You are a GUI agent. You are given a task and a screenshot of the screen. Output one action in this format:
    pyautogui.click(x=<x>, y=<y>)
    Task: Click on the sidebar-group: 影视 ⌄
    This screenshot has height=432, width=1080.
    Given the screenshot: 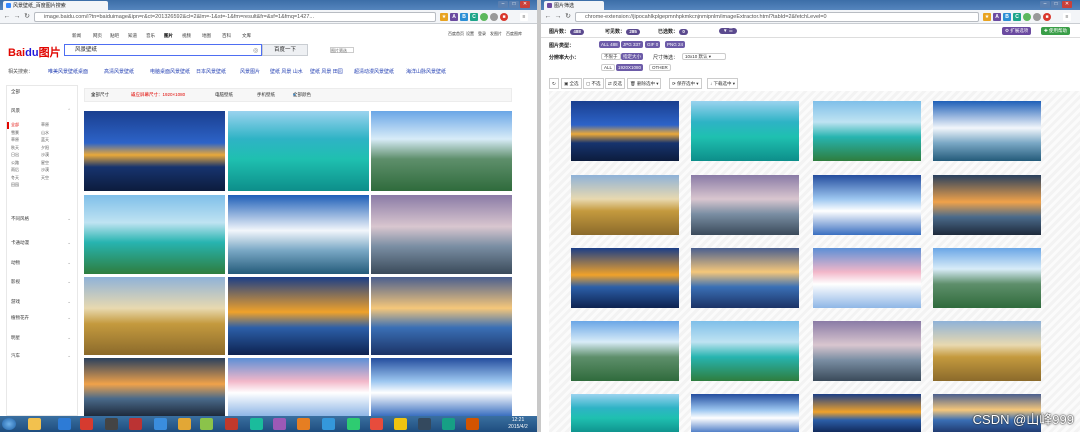 What is the action you would take?
    pyautogui.click(x=42, y=281)
    